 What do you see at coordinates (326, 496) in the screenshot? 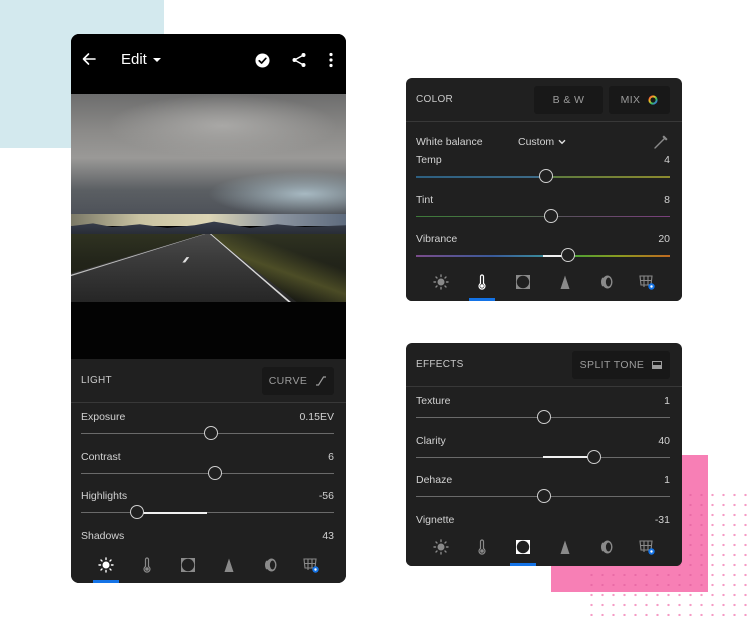
I see `slider-value: -56` at bounding box center [326, 496].